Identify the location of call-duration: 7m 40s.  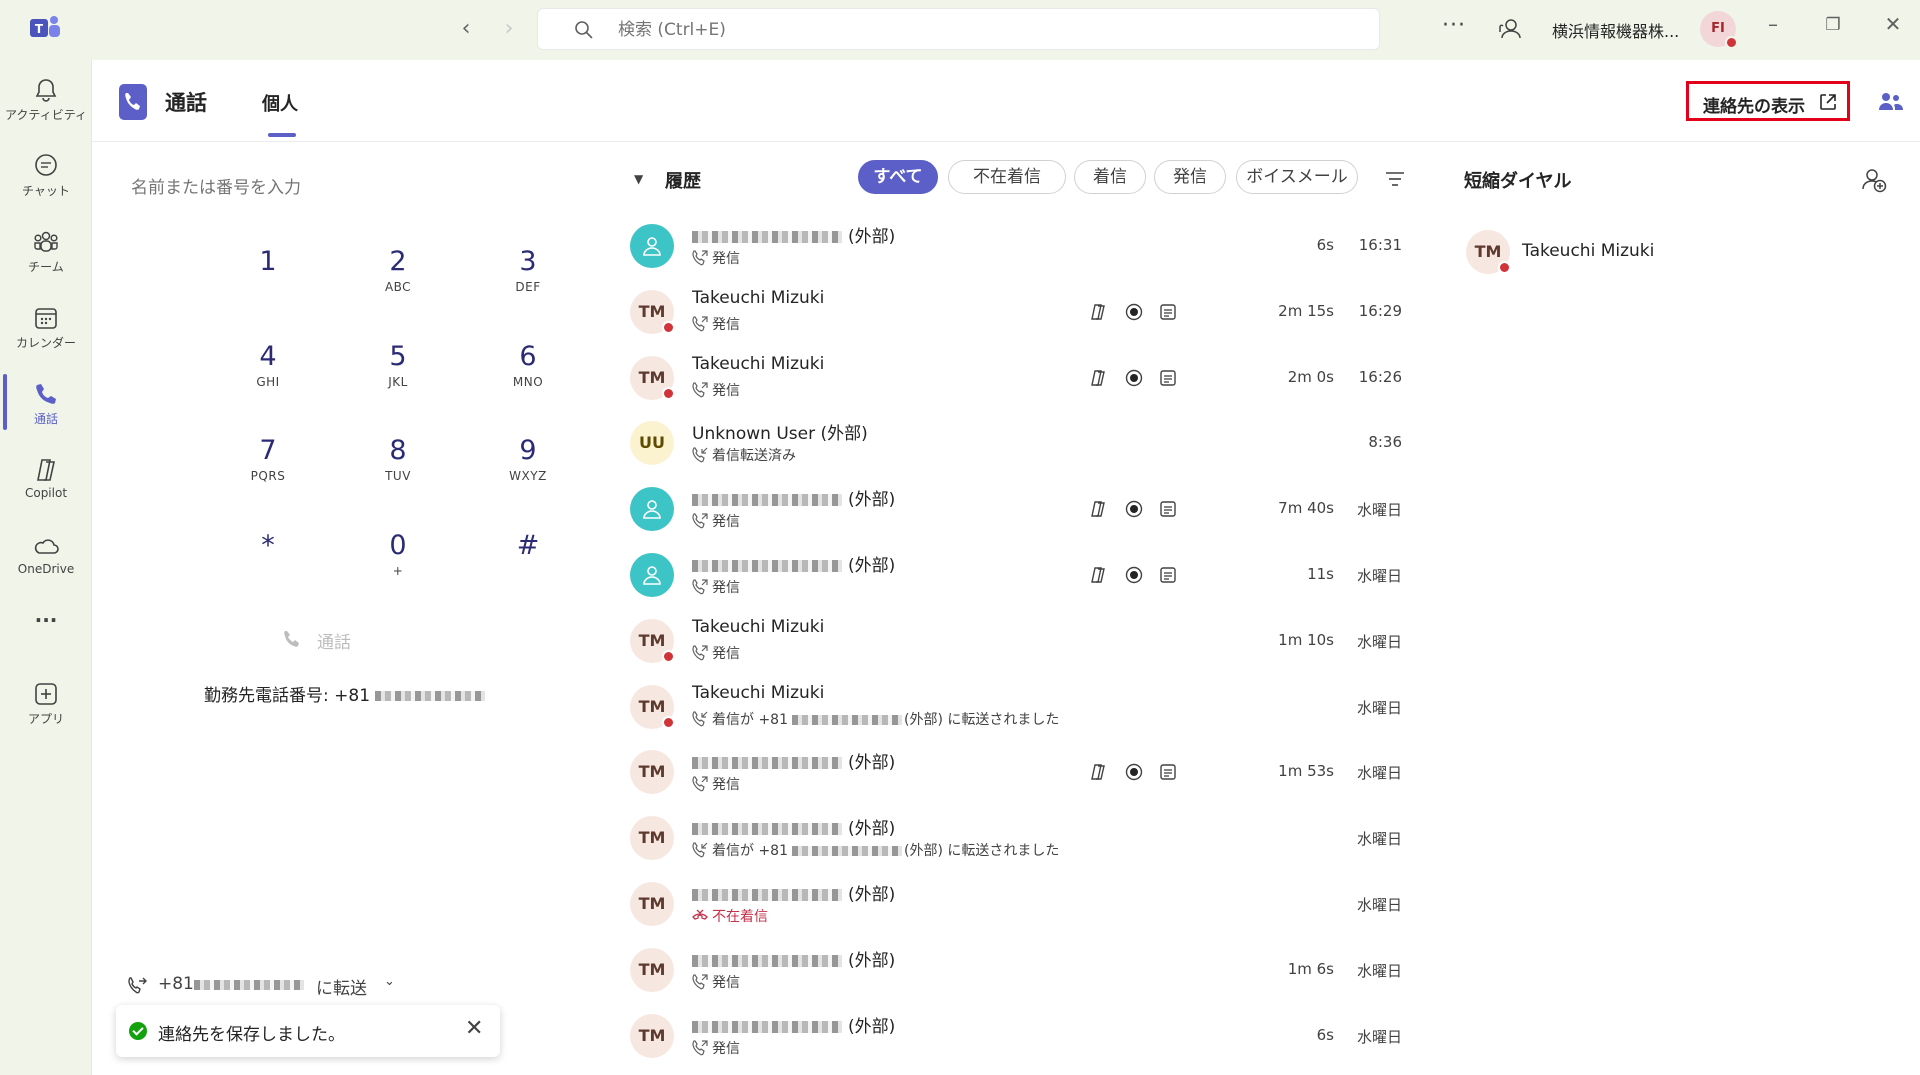
(1306, 508).